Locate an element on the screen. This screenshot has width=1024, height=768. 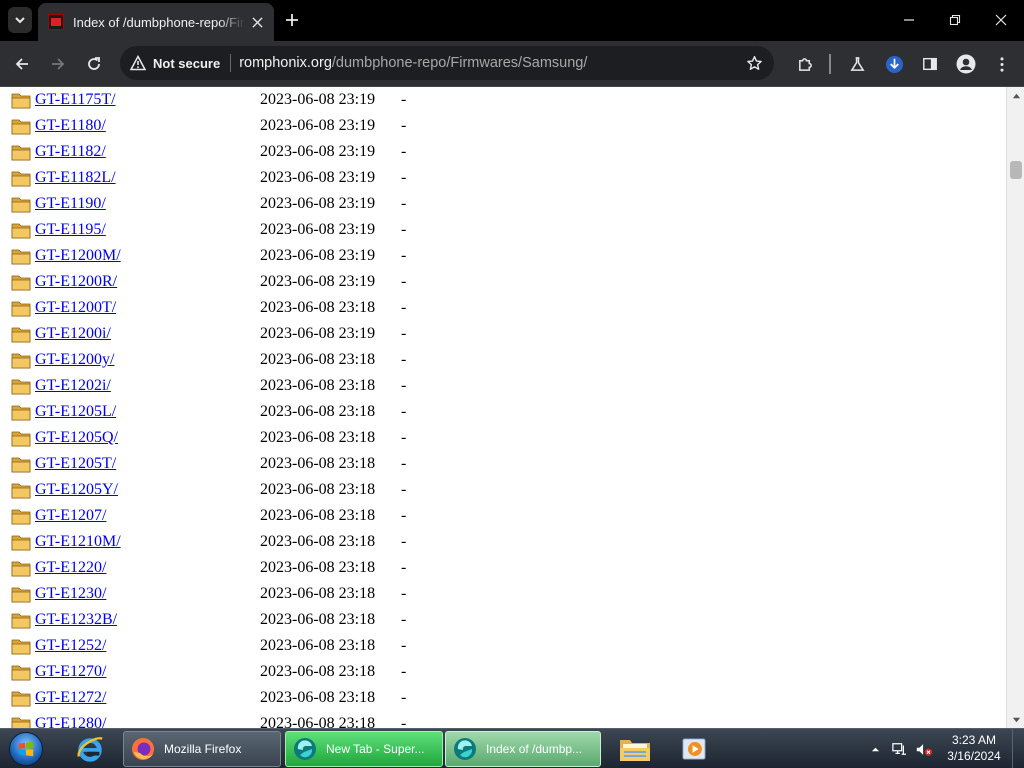
folder-link: GT-E1182/ is located at coordinates (70, 152).